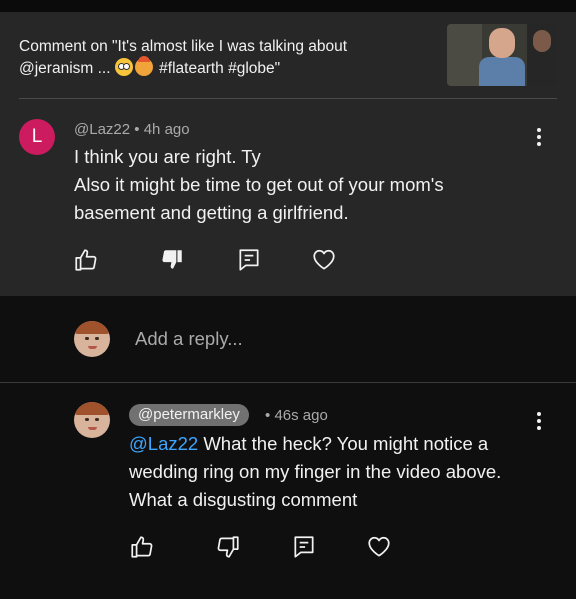 The image size is (576, 599). I want to click on exploding-head-emoji-icon, so click(143, 66).